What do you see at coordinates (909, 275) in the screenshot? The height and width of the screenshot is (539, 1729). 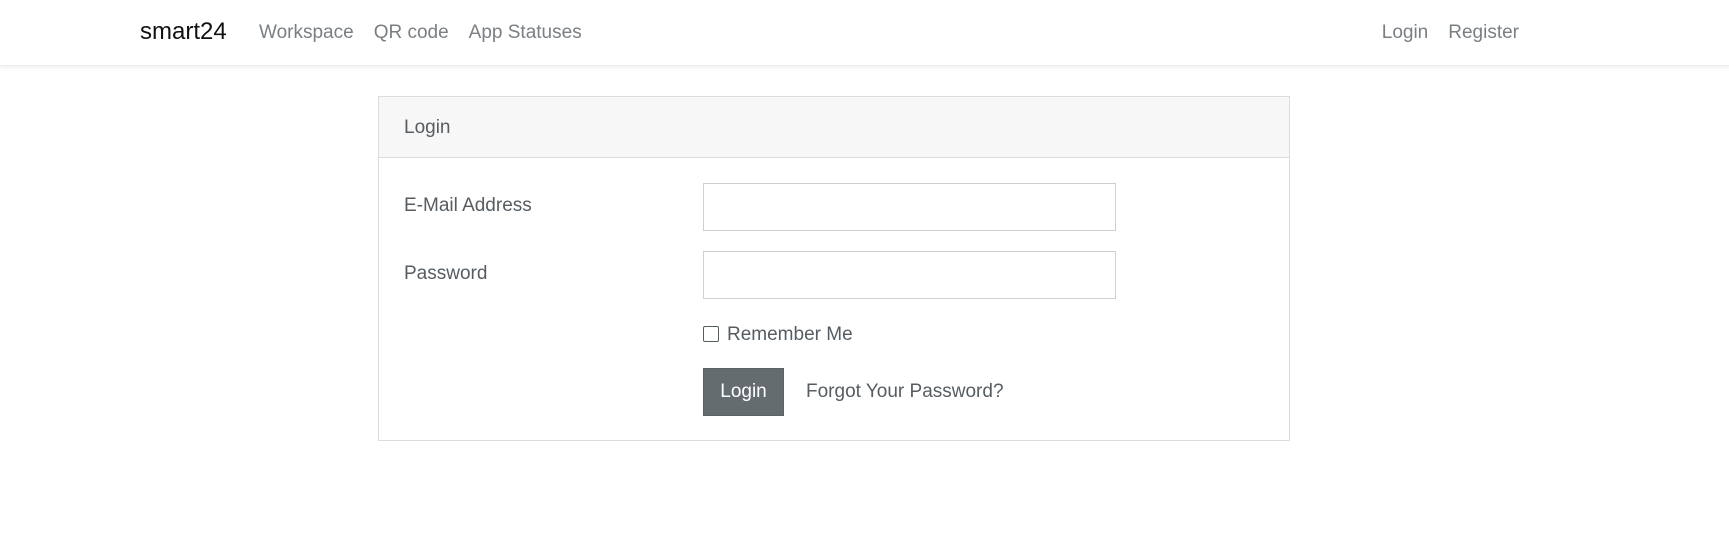 I see `password-field` at bounding box center [909, 275].